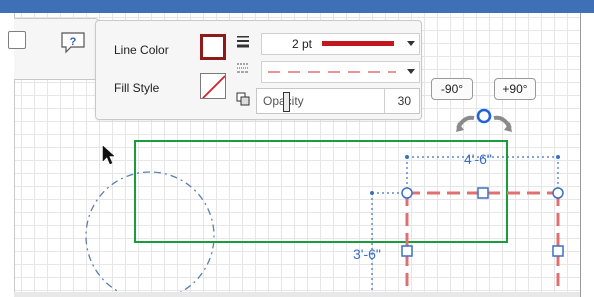 Image resolution: width=594 pixels, height=297 pixels. I want to click on no-fill-icon, so click(213, 86).